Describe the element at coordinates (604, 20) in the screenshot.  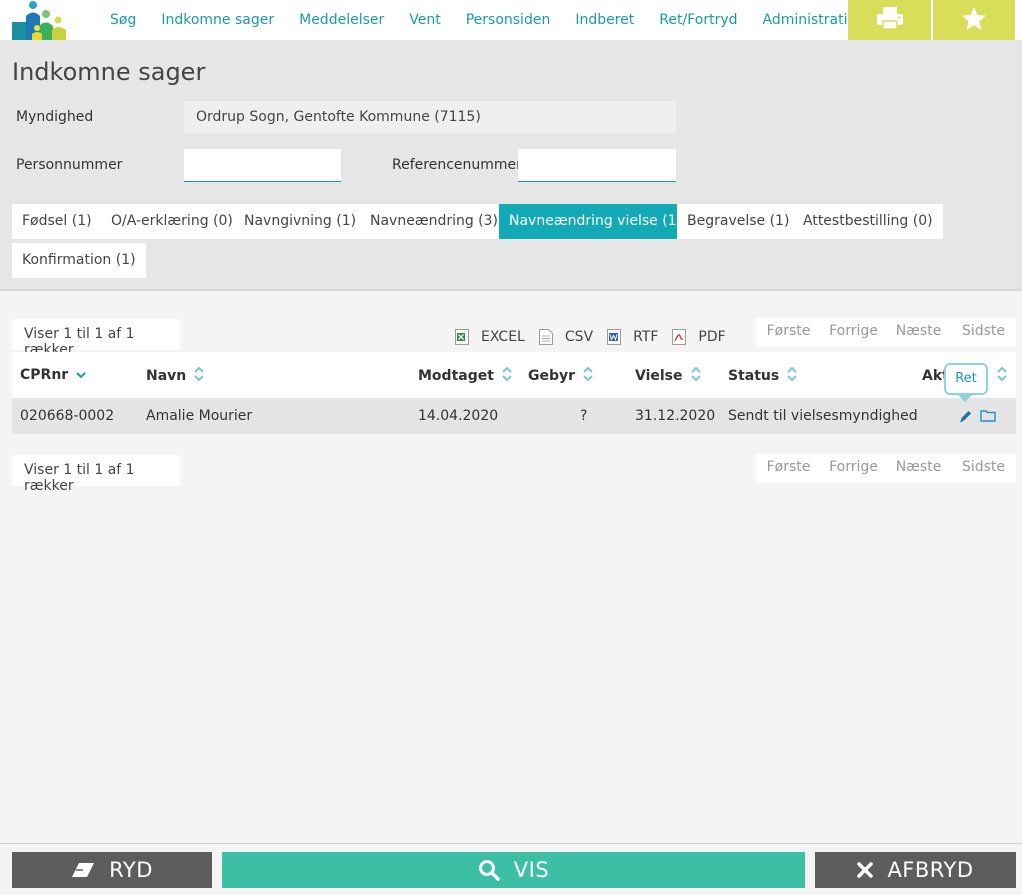
I see `nav-indberet: Indberet` at that location.